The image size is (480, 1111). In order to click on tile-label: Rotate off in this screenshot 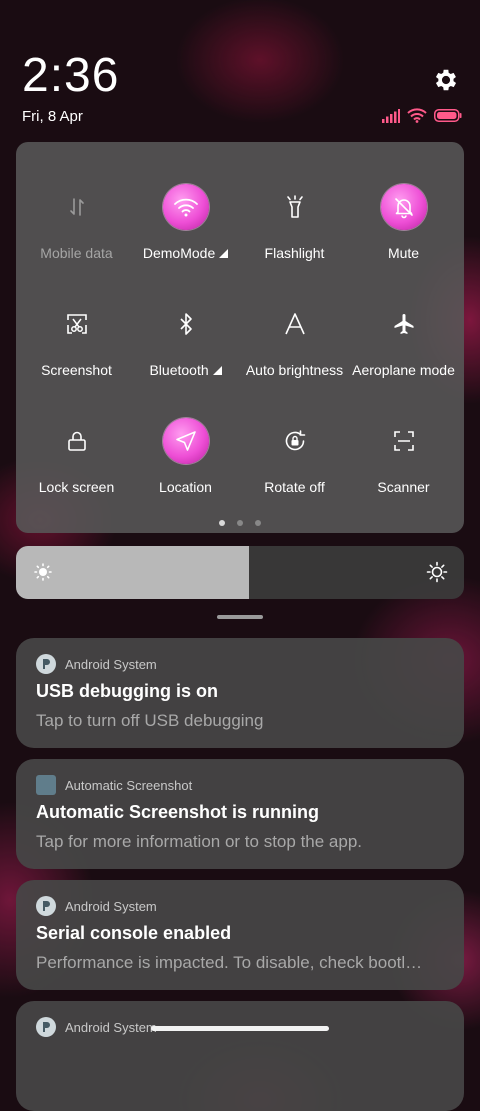, I will do `click(294, 487)`.